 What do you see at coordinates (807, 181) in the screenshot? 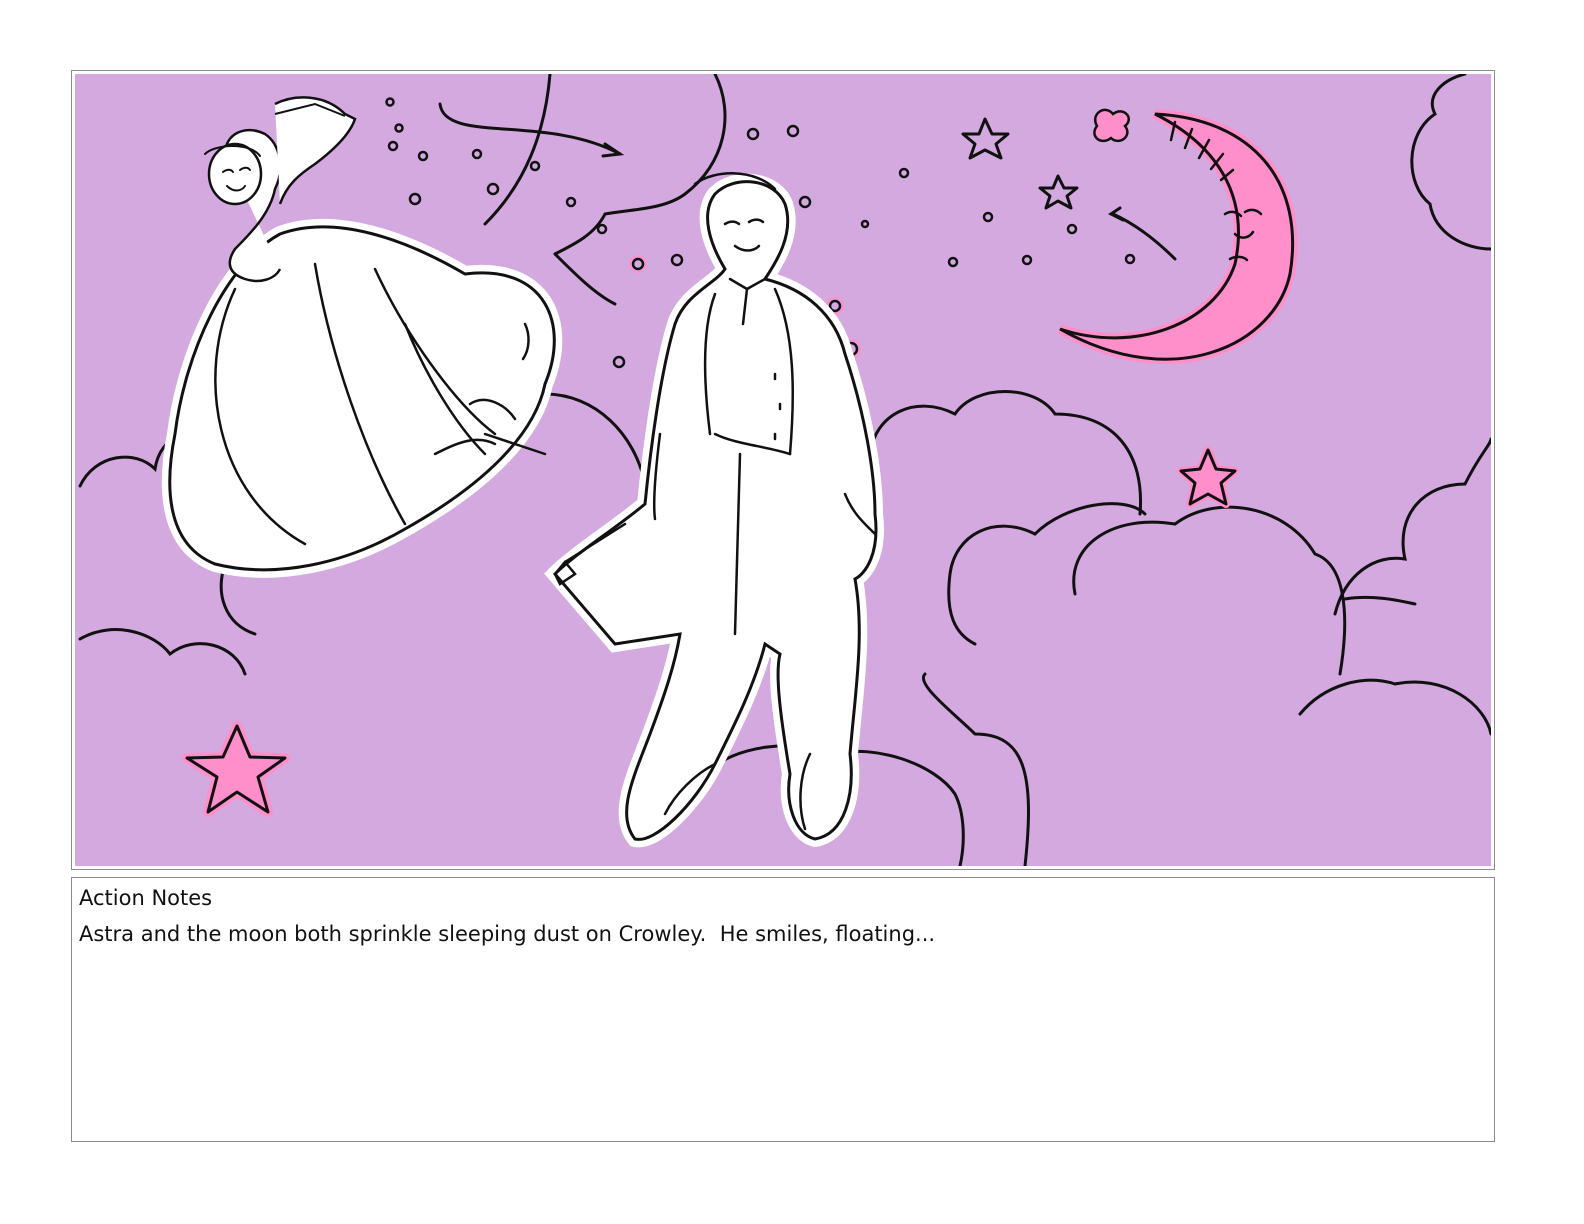
I see `motion-arrows` at bounding box center [807, 181].